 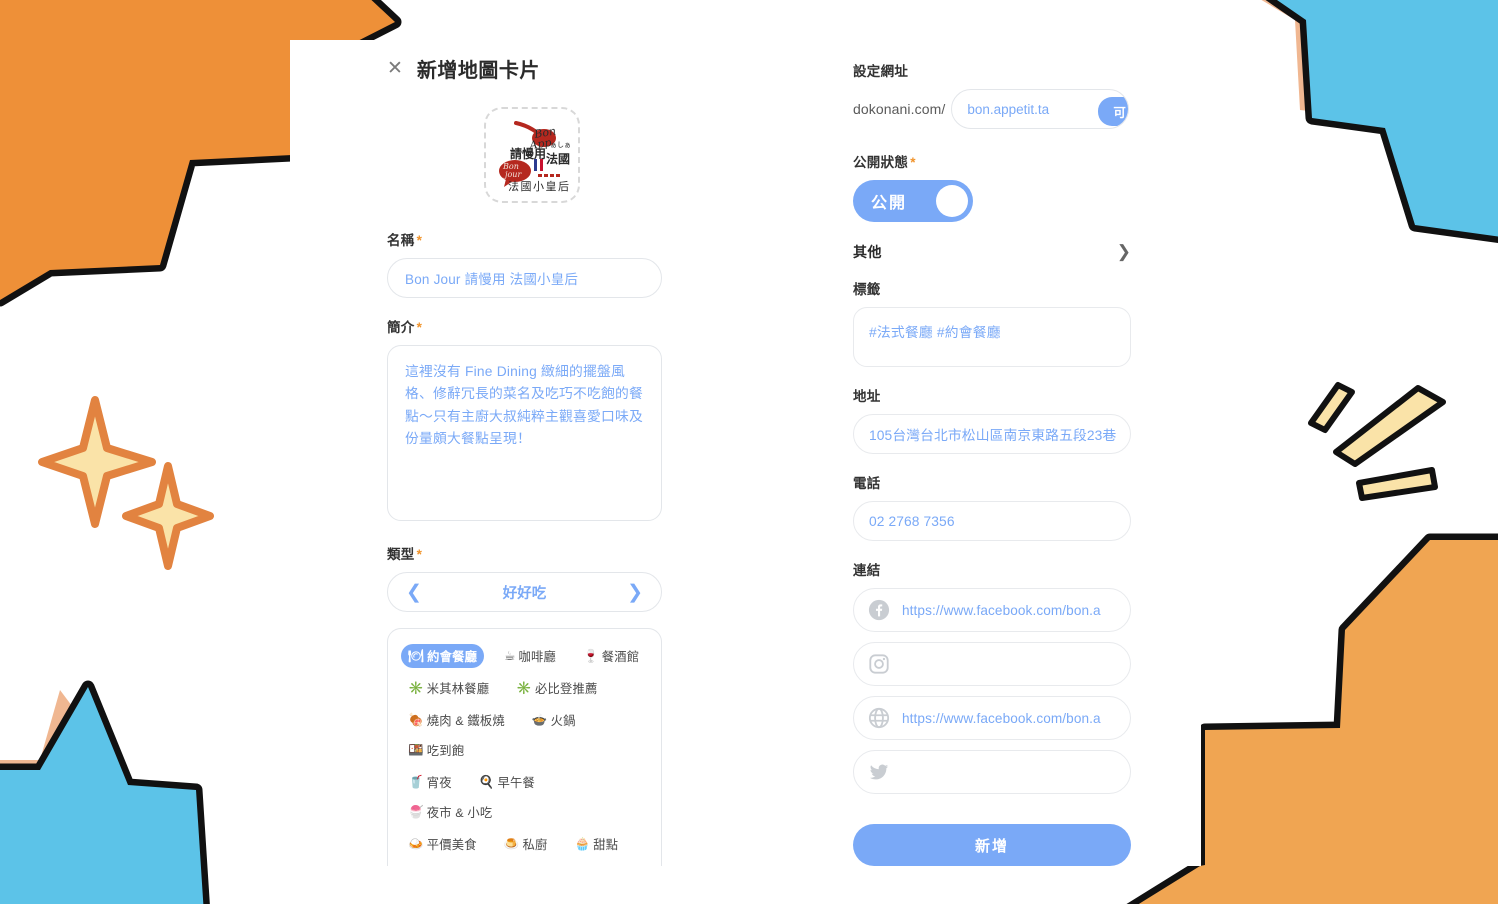 I want to click on name-label-text: 名稱, so click(x=401, y=240).